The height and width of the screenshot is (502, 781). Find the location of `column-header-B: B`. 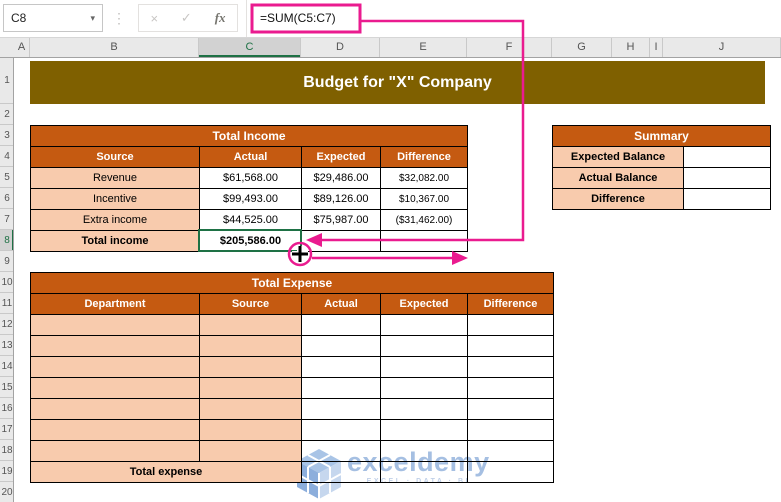

column-header-B: B is located at coordinates (114, 47).